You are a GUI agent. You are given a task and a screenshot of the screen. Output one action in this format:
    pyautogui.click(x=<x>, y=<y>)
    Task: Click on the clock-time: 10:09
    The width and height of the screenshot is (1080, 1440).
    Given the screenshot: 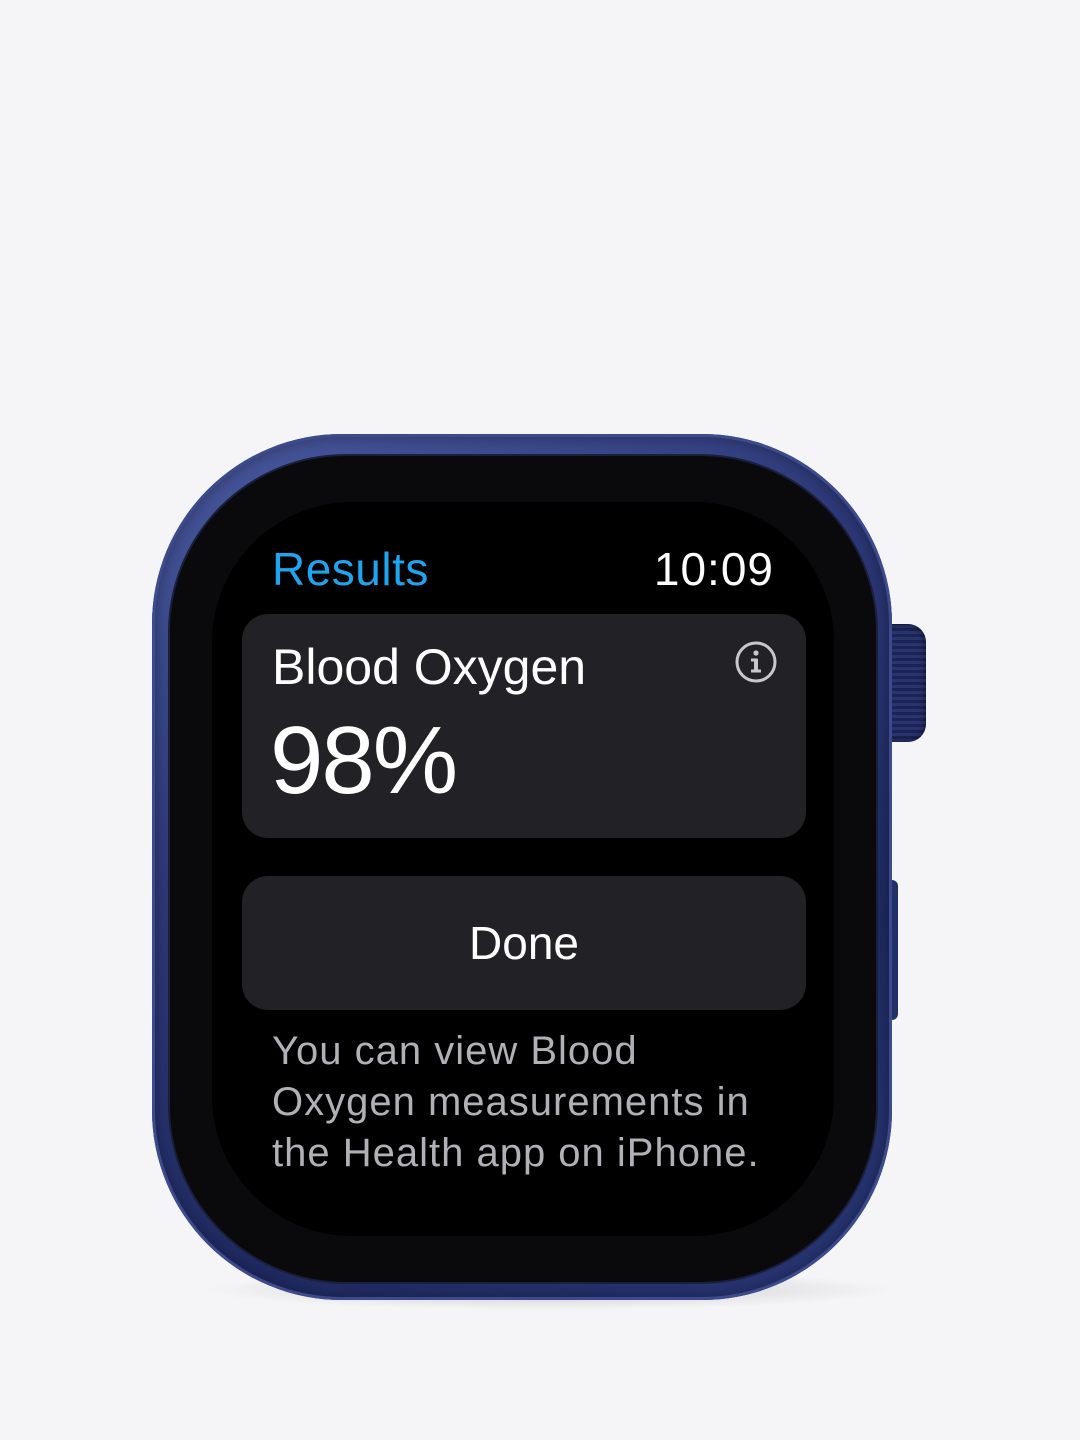 What is the action you would take?
    pyautogui.click(x=713, y=569)
    